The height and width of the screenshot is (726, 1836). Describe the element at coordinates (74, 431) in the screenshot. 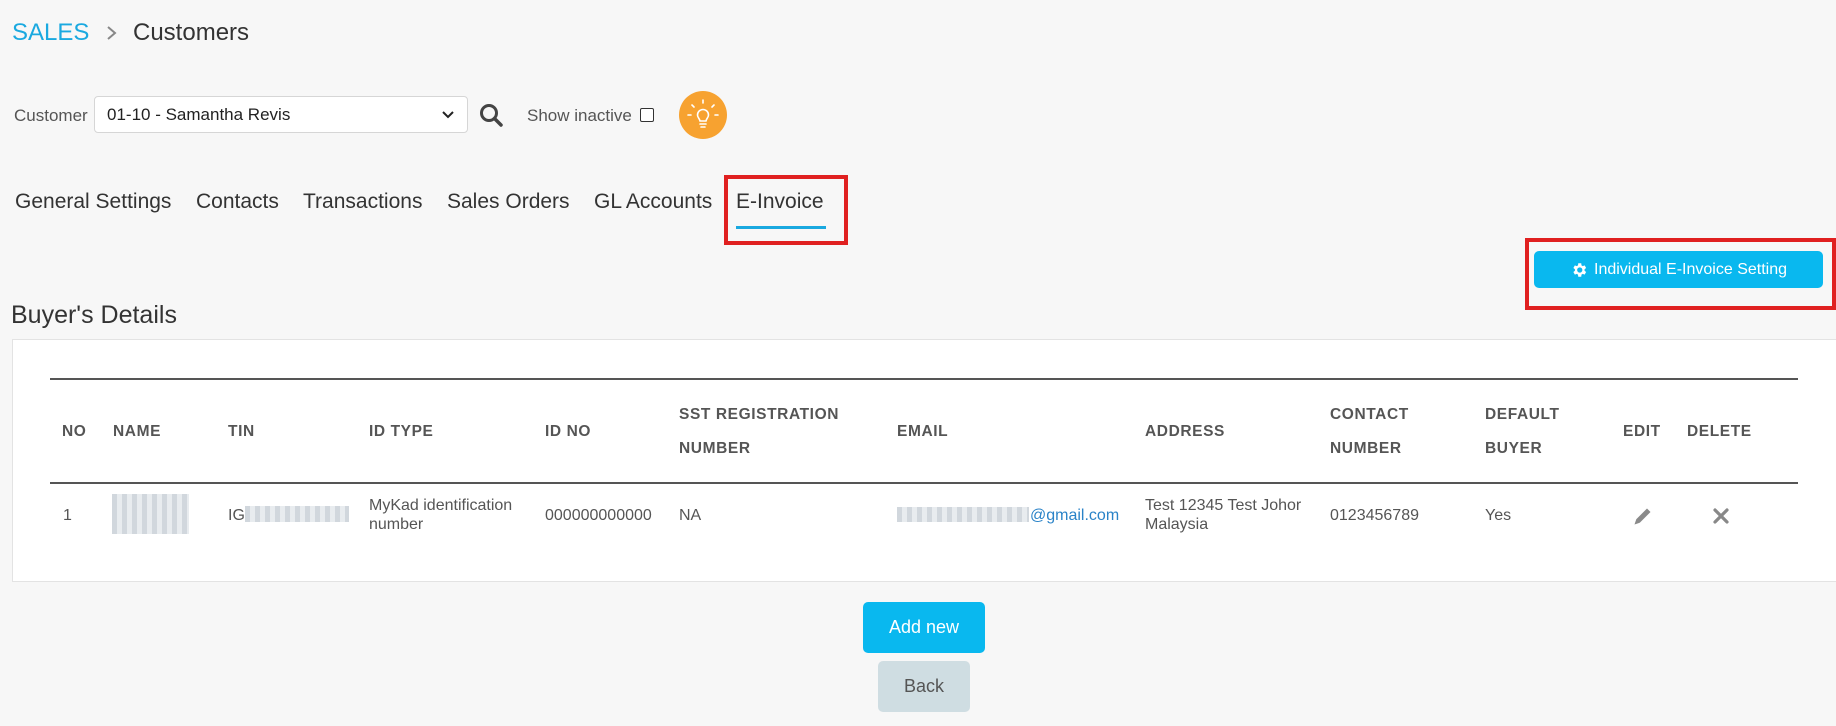

I see `header-no: NO` at that location.